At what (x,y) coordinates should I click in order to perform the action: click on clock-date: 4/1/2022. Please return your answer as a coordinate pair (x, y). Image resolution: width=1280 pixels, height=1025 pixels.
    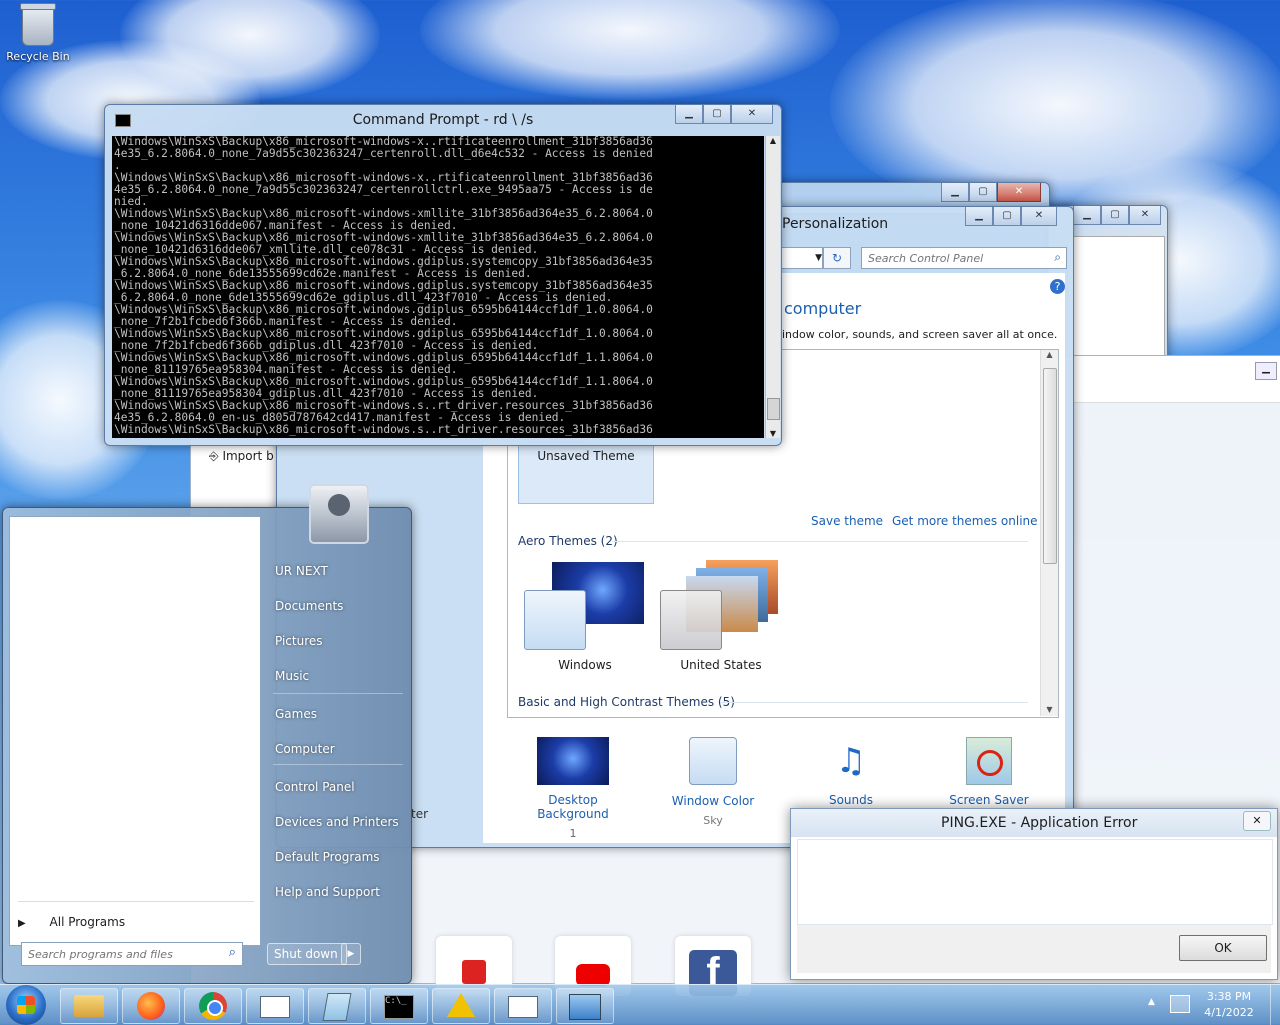
    Looking at the image, I should click on (1229, 1012).